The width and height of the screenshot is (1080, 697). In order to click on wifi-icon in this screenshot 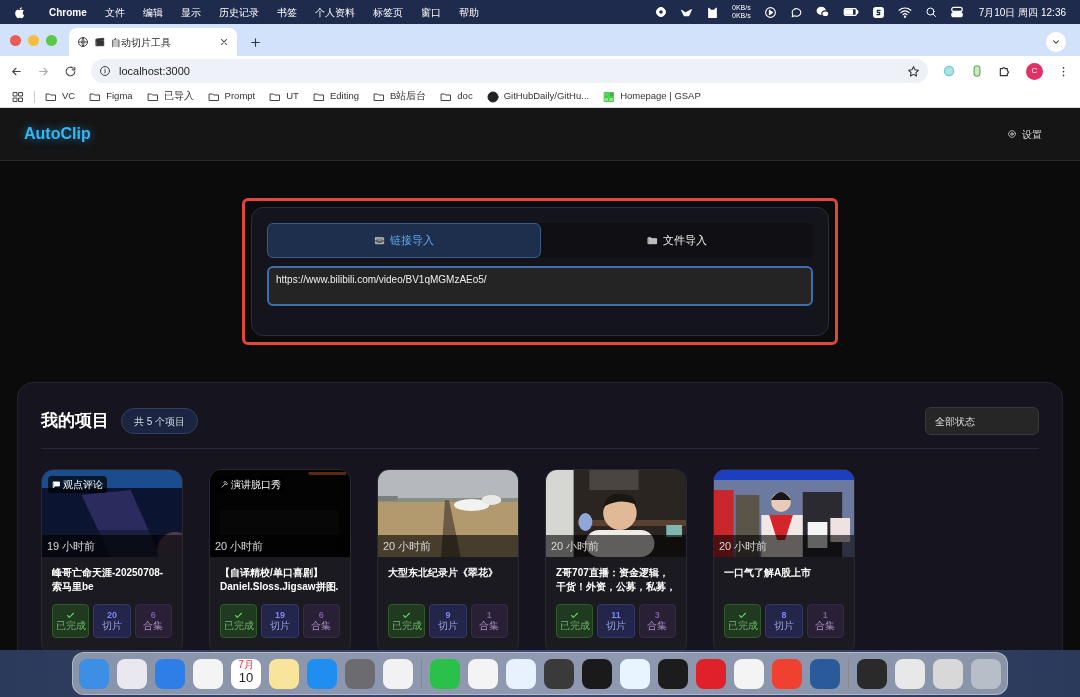, I will do `click(904, 12)`.